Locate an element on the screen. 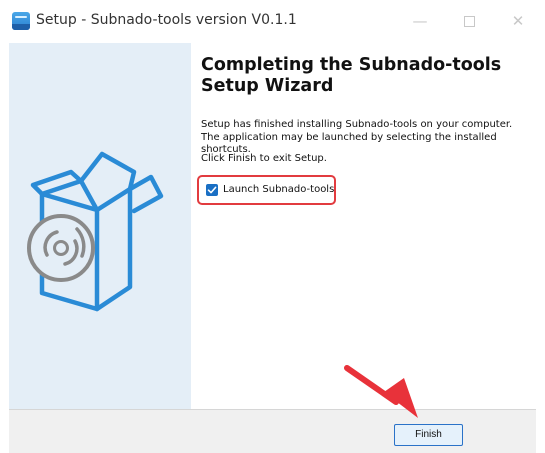 The height and width of the screenshot is (453, 545). maximize-icon is located at coordinates (469, 21).